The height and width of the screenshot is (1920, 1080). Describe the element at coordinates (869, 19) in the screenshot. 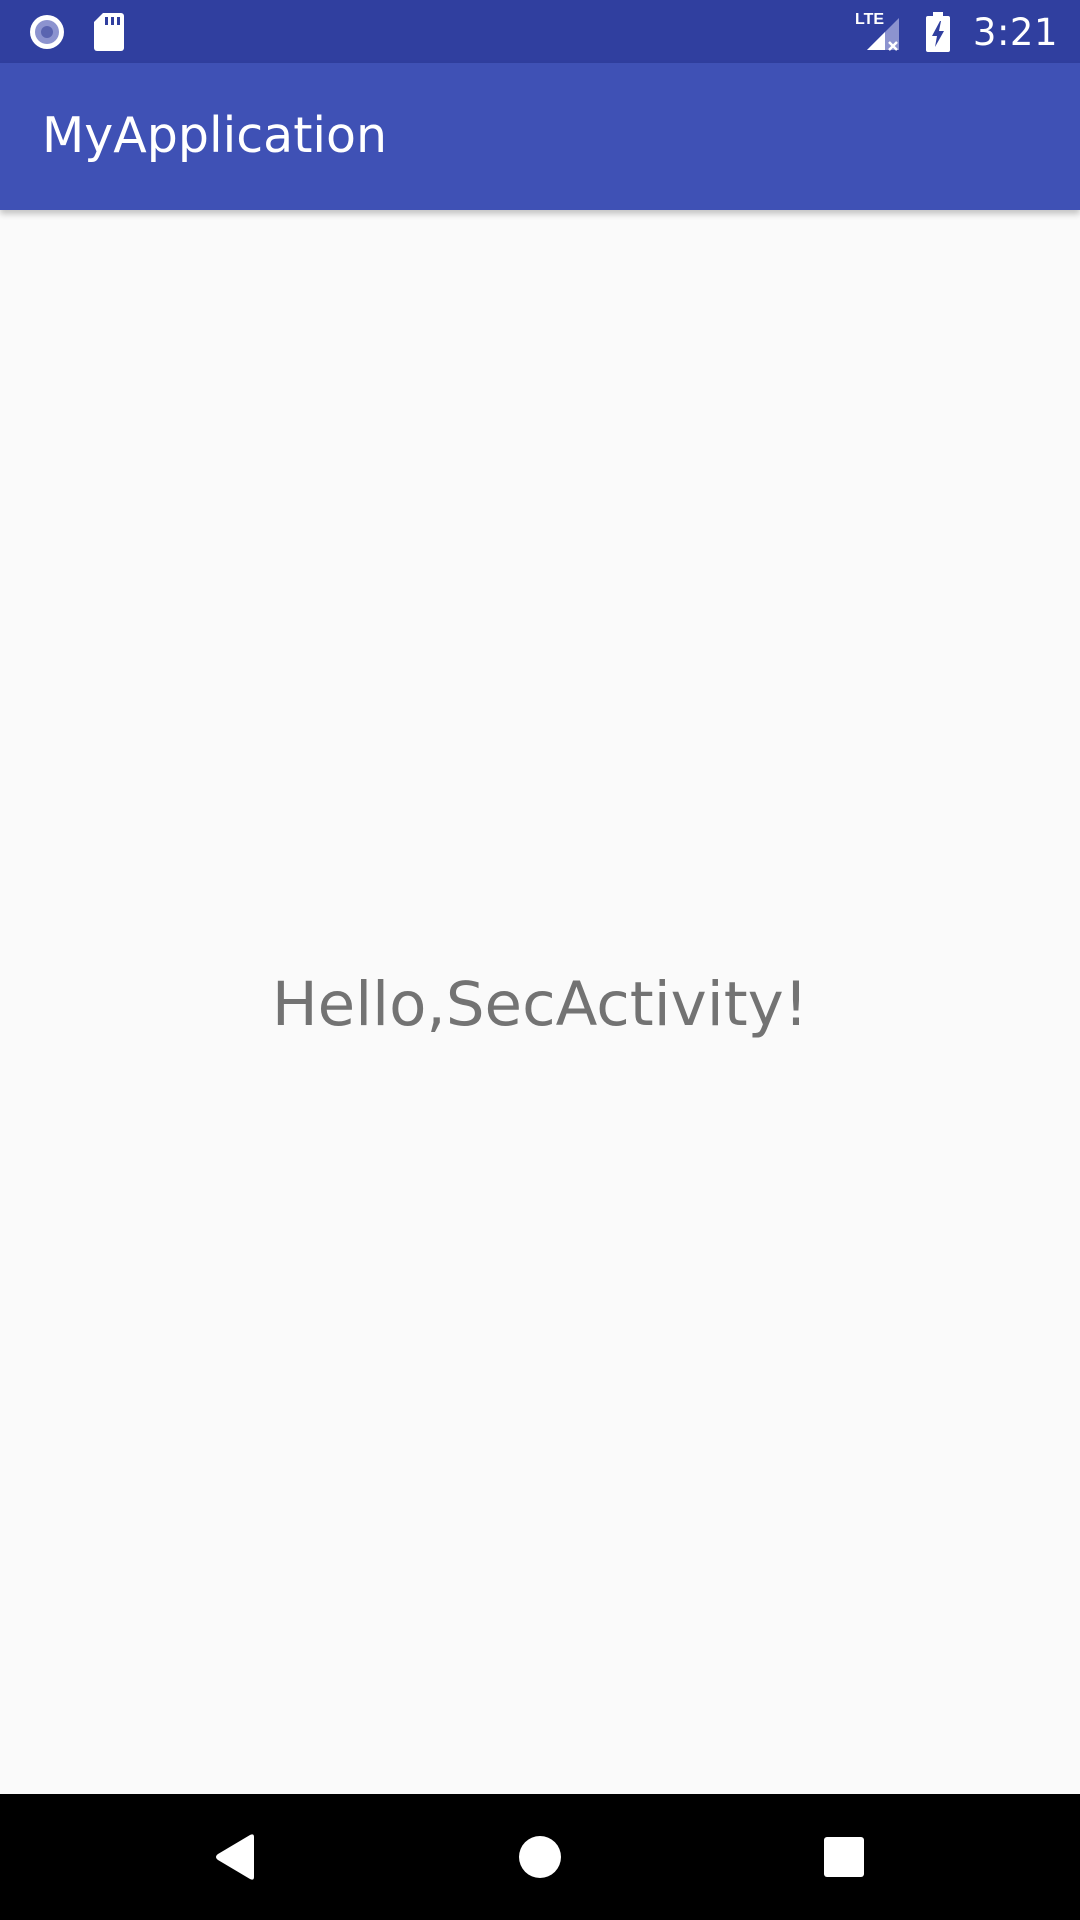

I see `svg-text: LTE` at that location.